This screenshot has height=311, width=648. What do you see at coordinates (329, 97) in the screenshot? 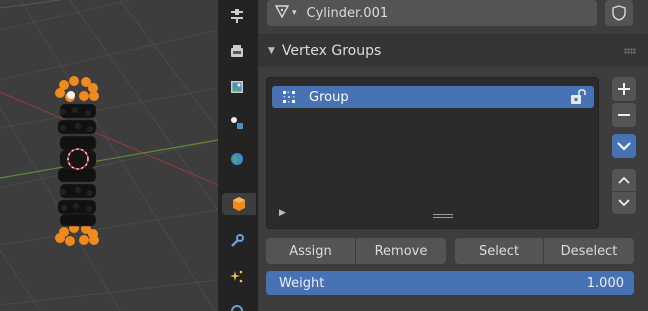
I see `vertex-group-name: Group` at bounding box center [329, 97].